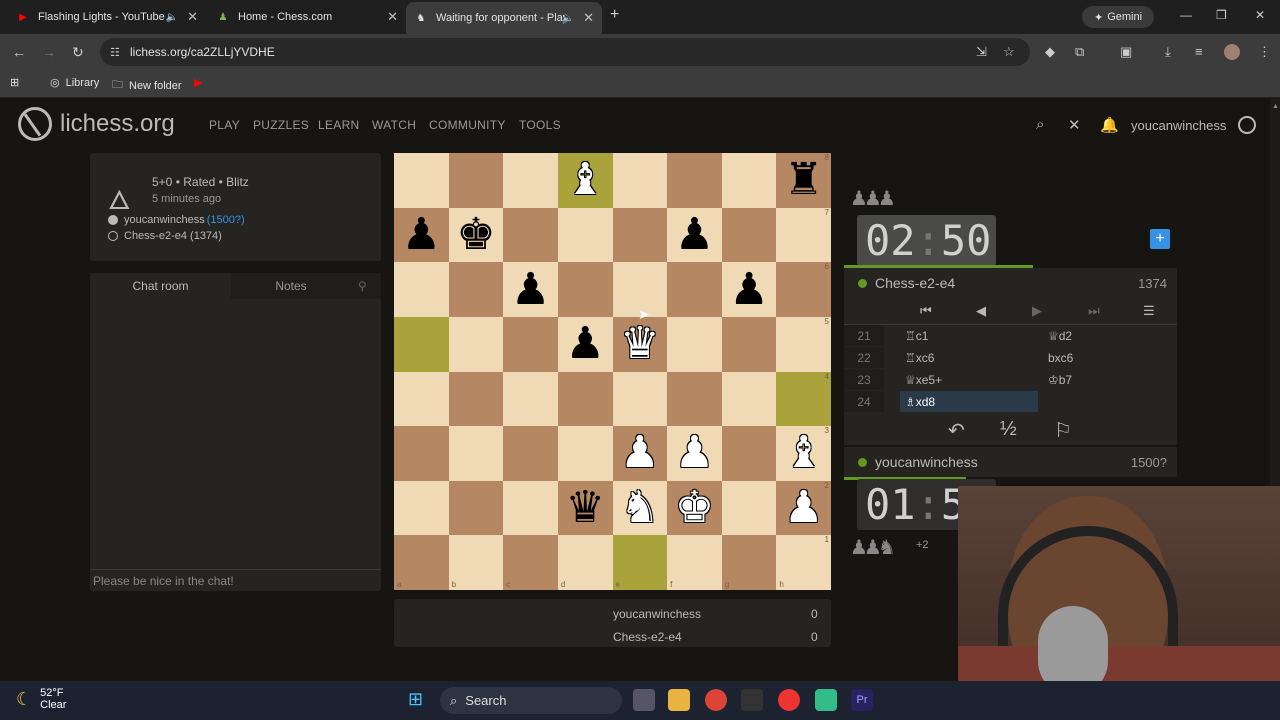 The height and width of the screenshot is (720, 1280). What do you see at coordinates (585, 562) in the screenshot?
I see `square-d1: d` at bounding box center [585, 562].